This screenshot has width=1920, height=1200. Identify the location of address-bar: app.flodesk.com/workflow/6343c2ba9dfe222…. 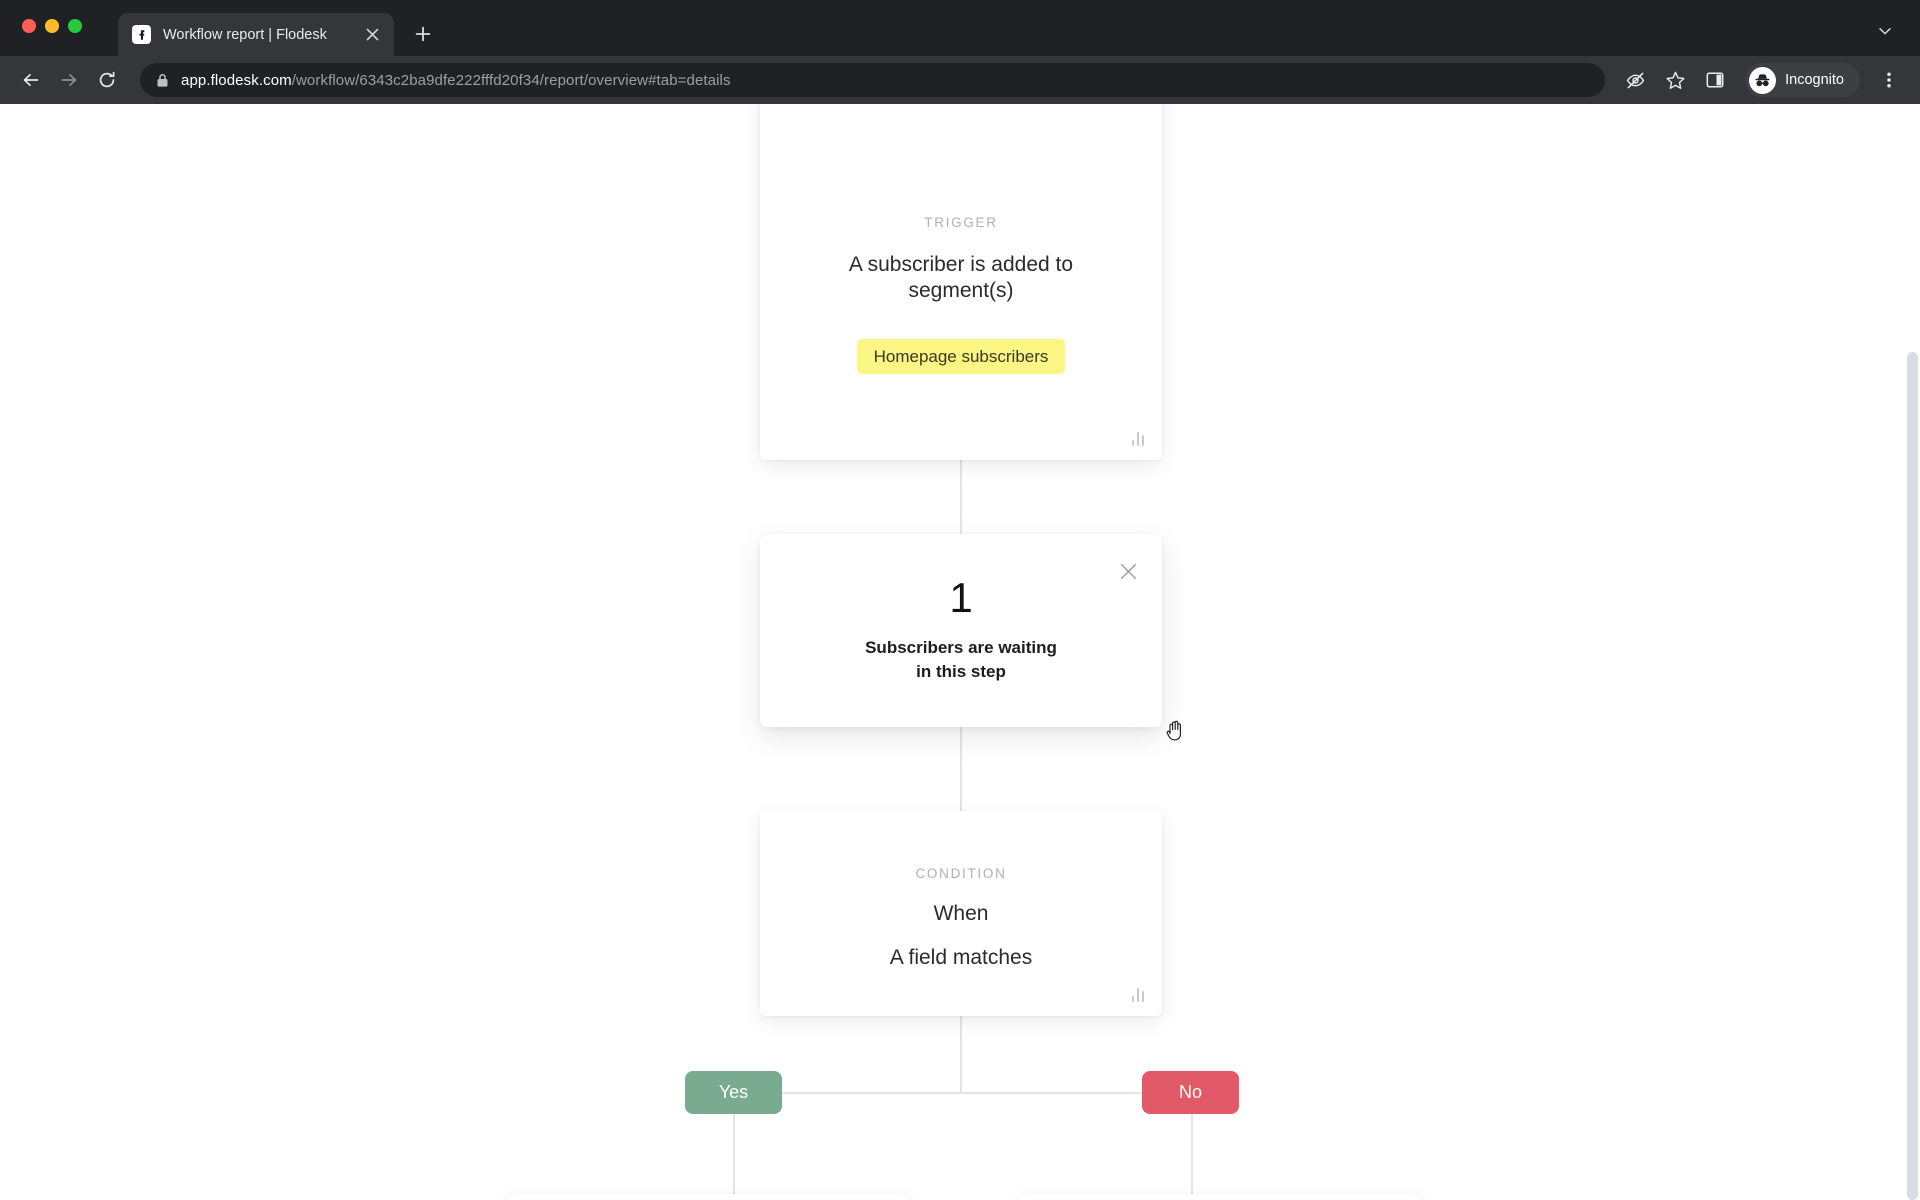
(873, 80).